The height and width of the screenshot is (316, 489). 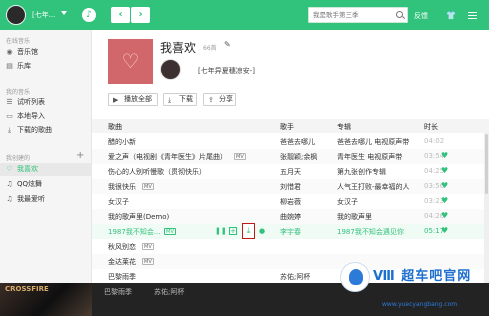 I want to click on song-title: 爱之声（电视剧《青年医生》片尾曲）, so click(x=167, y=157).